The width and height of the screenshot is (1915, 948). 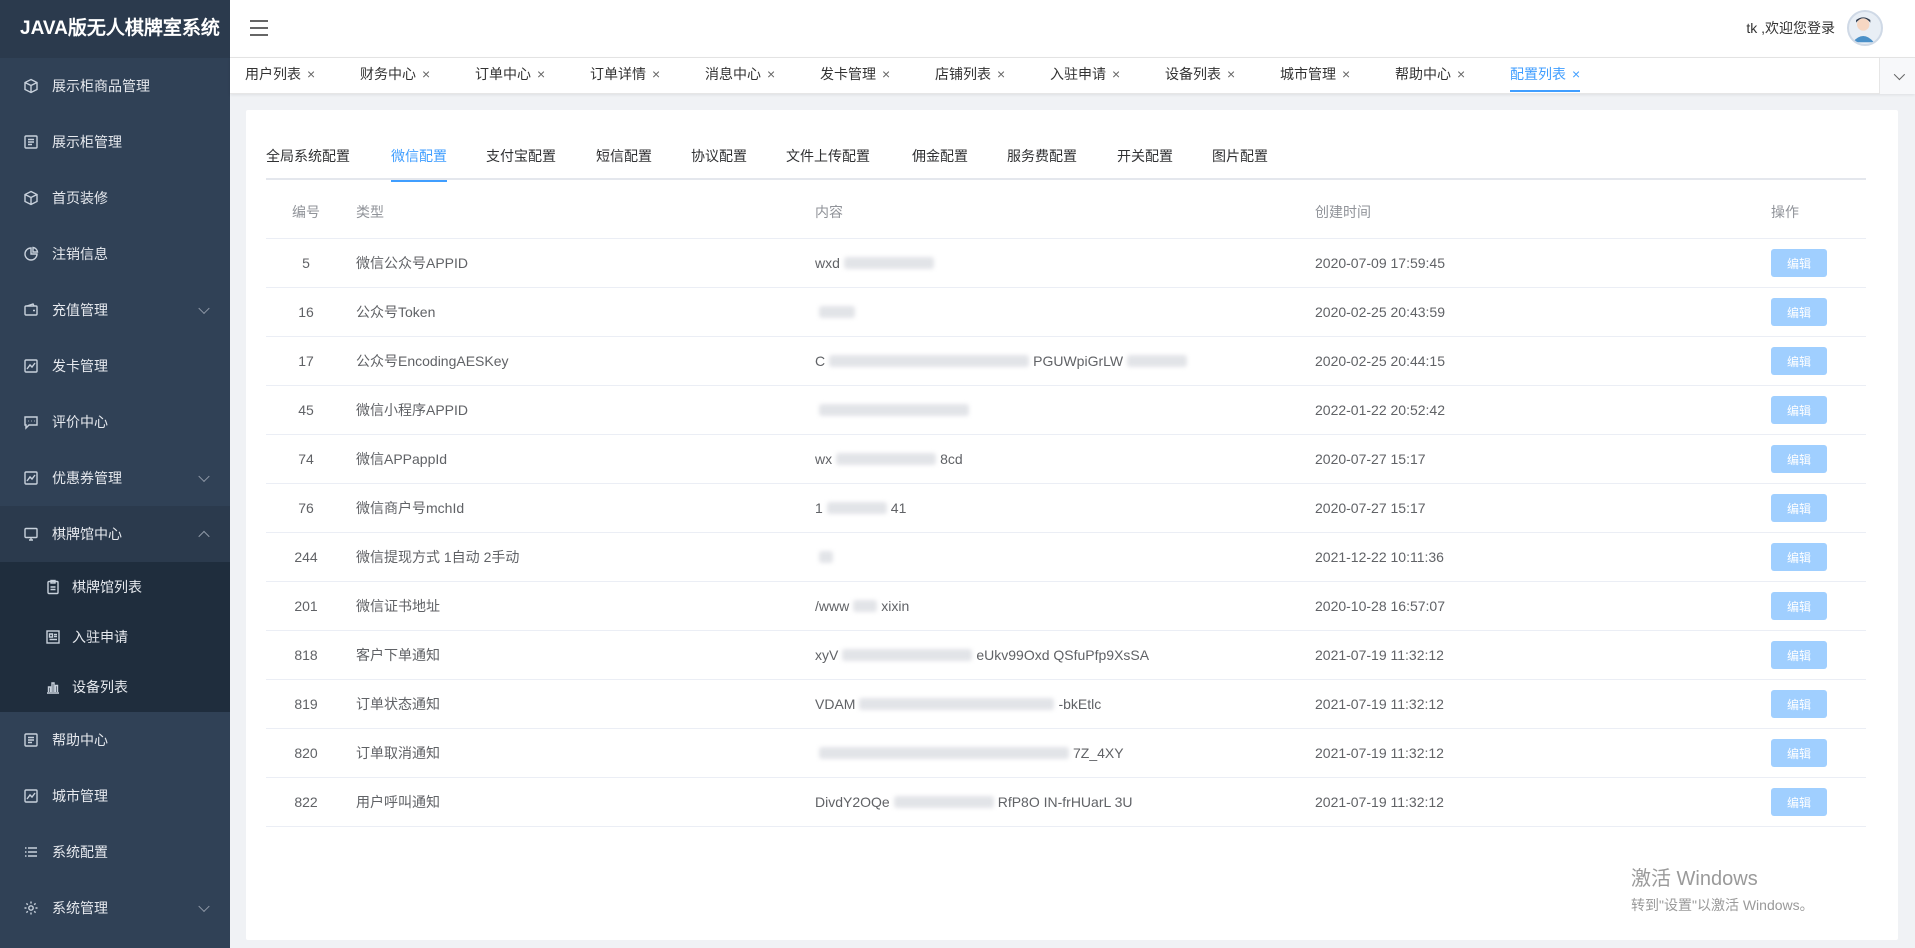 What do you see at coordinates (280, 76) in the screenshot?
I see `tab-user-list: 用户列表 ×` at bounding box center [280, 76].